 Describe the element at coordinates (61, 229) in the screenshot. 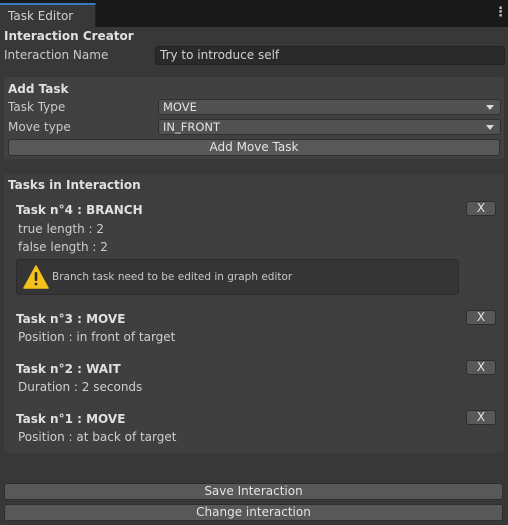

I see `task-detail: true length : 2` at that location.